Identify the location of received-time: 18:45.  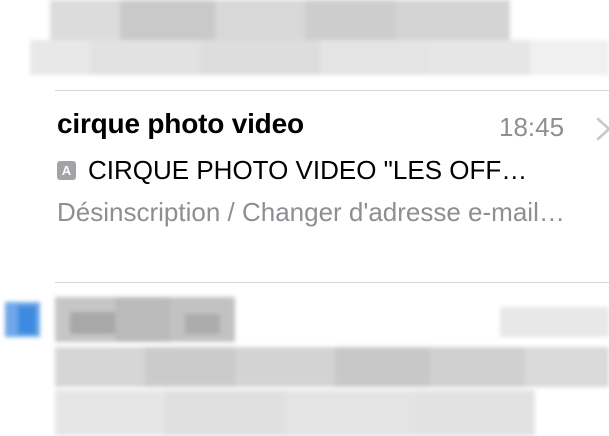
(532, 127).